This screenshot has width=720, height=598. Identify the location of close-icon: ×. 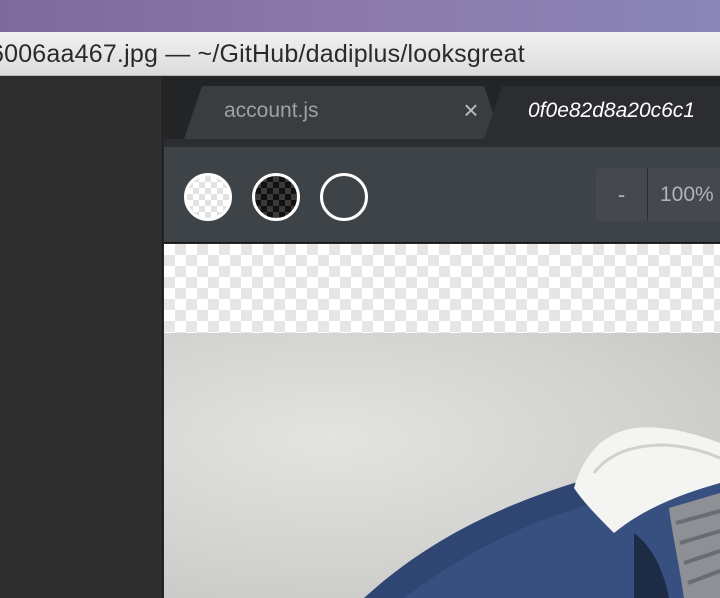
(471, 110).